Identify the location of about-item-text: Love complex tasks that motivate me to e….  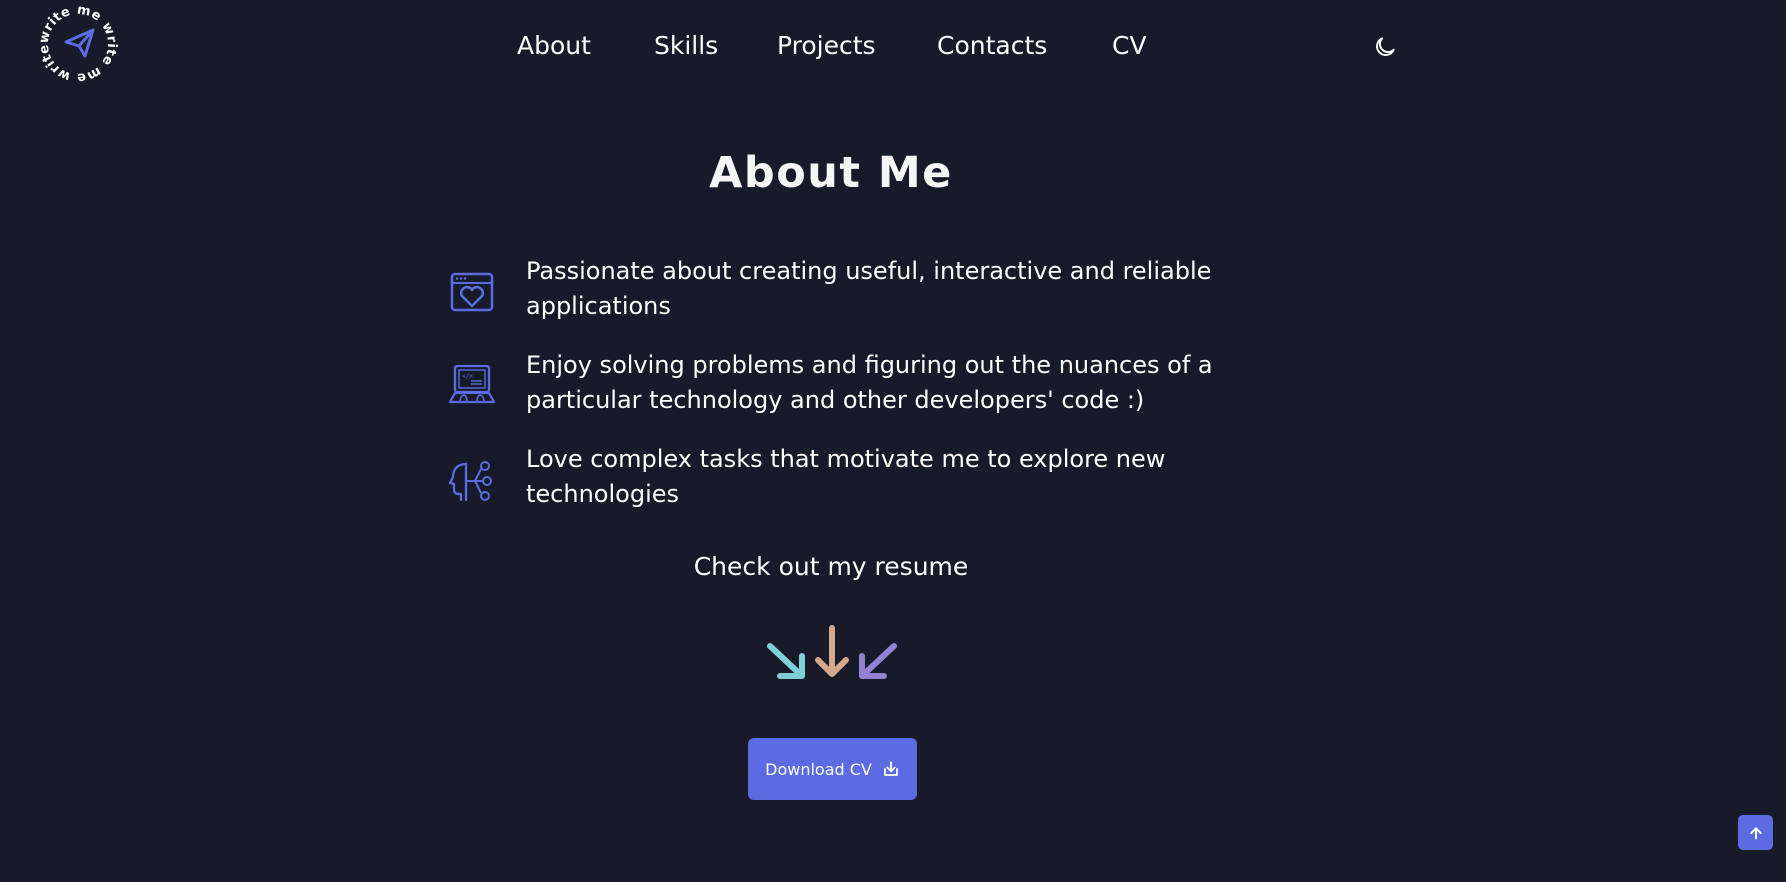
(846, 476).